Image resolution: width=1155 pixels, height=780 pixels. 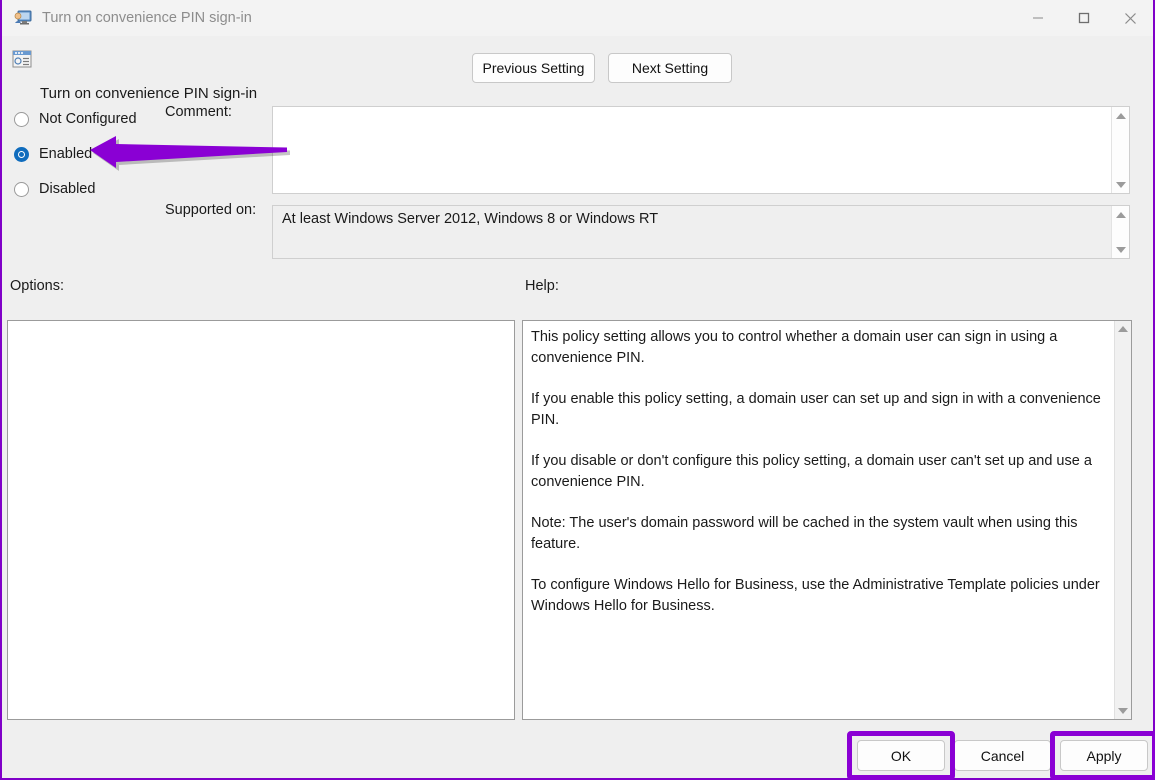 I want to click on radio-not-configured: Not Configured, so click(x=75, y=119).